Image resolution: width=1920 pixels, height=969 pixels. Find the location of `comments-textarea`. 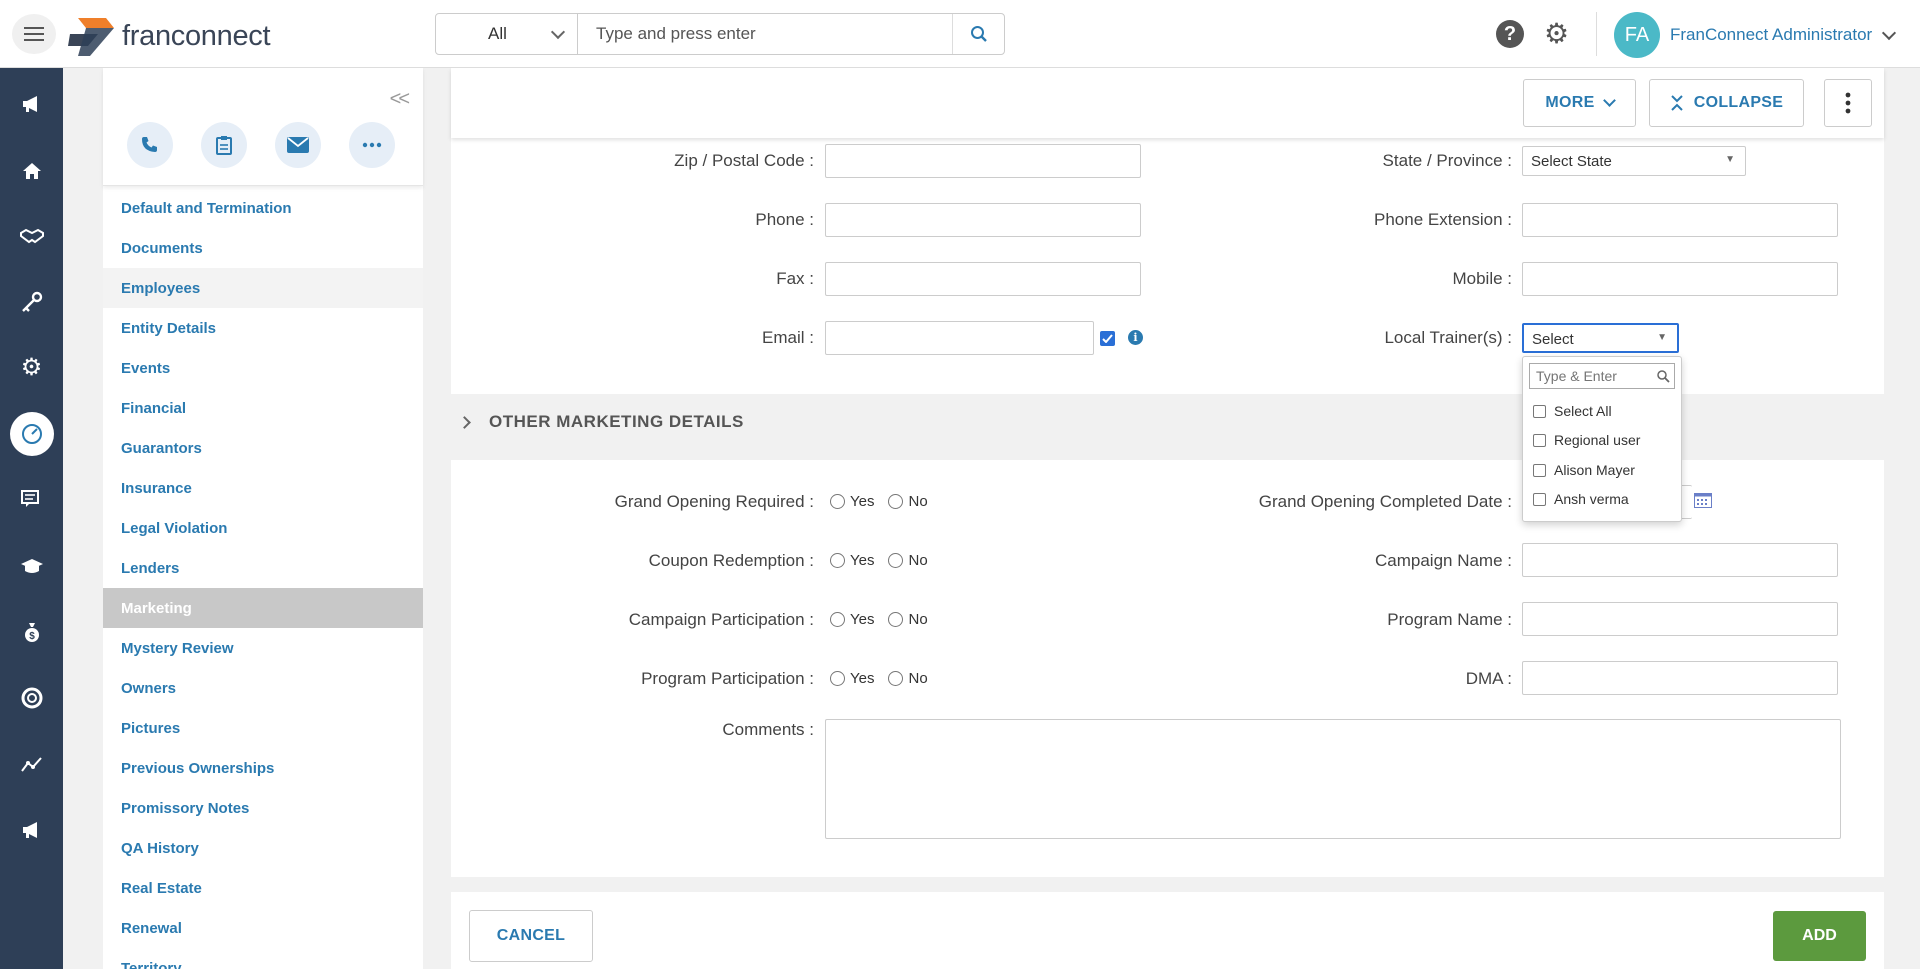

comments-textarea is located at coordinates (1333, 779).